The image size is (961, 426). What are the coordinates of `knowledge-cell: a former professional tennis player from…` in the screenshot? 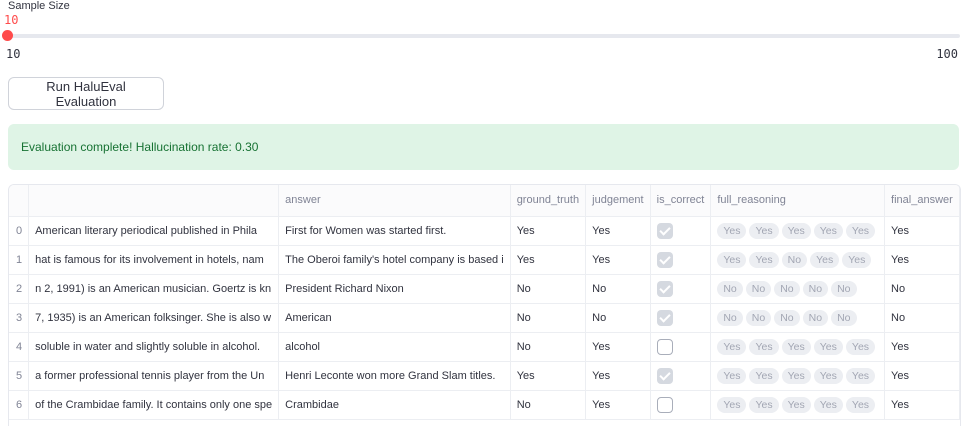 It's located at (154, 376).